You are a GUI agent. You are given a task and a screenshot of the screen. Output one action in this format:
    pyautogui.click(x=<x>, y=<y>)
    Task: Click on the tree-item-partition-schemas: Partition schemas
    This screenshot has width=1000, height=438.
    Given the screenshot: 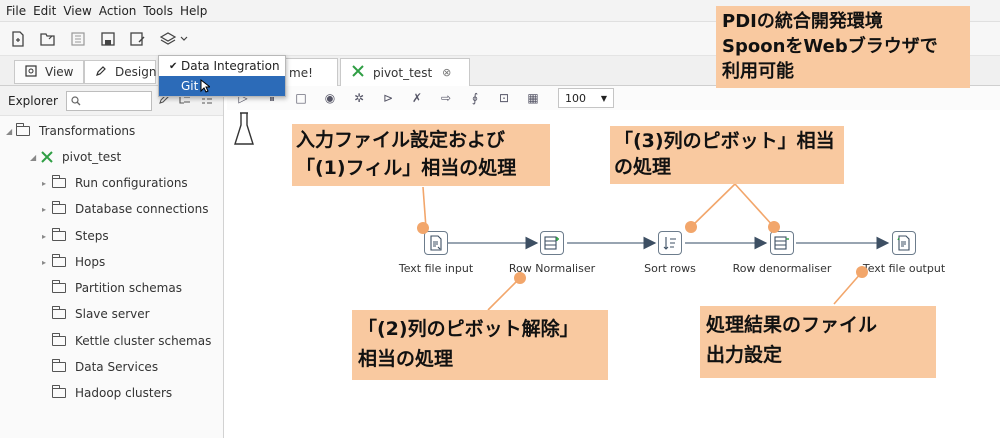 What is the action you would take?
    pyautogui.click(x=116, y=288)
    